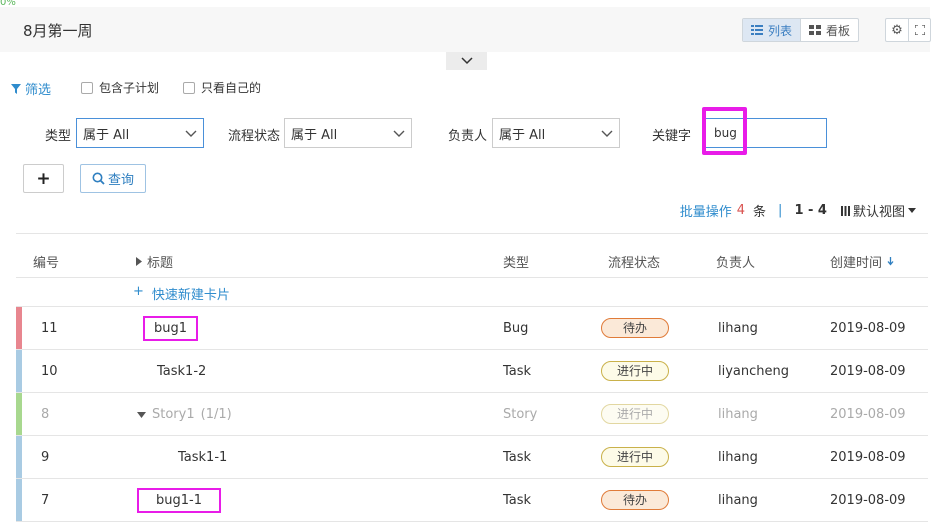 The image size is (940, 529). I want to click on row-child-count: (1/1), so click(216, 414).